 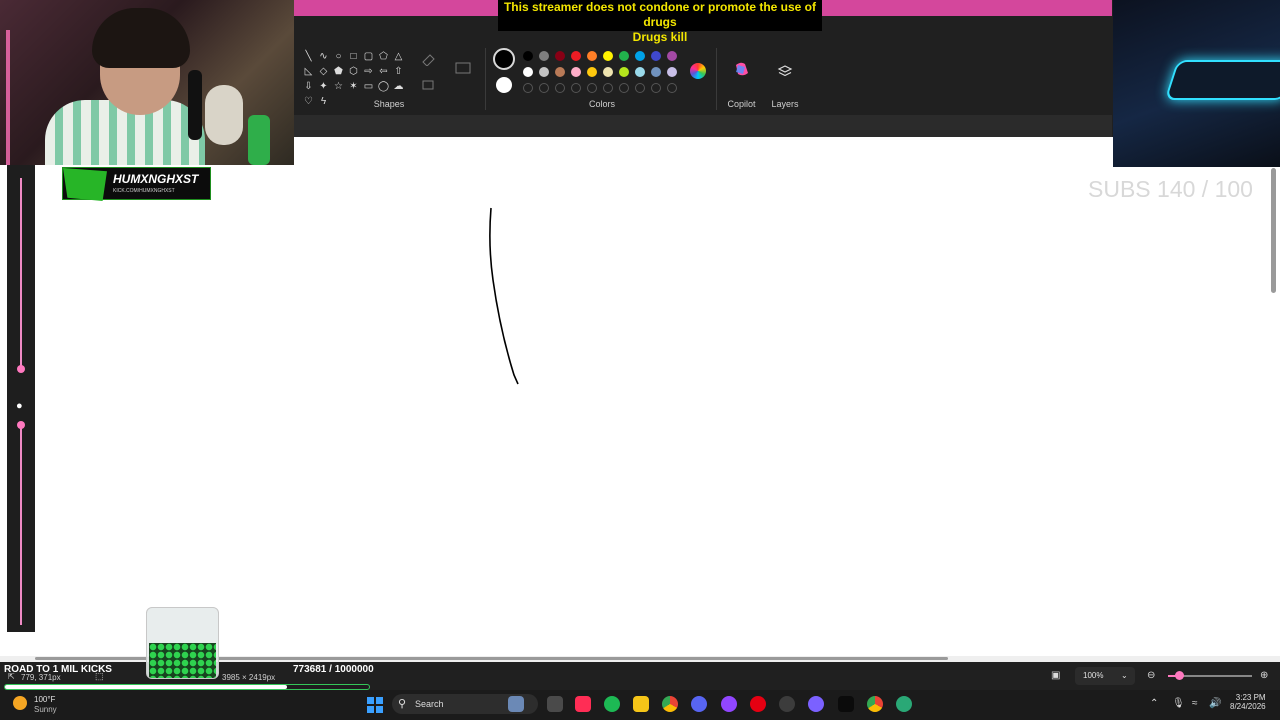 What do you see at coordinates (41, 677) in the screenshot?
I see `cursor-position: 779, 371px` at bounding box center [41, 677].